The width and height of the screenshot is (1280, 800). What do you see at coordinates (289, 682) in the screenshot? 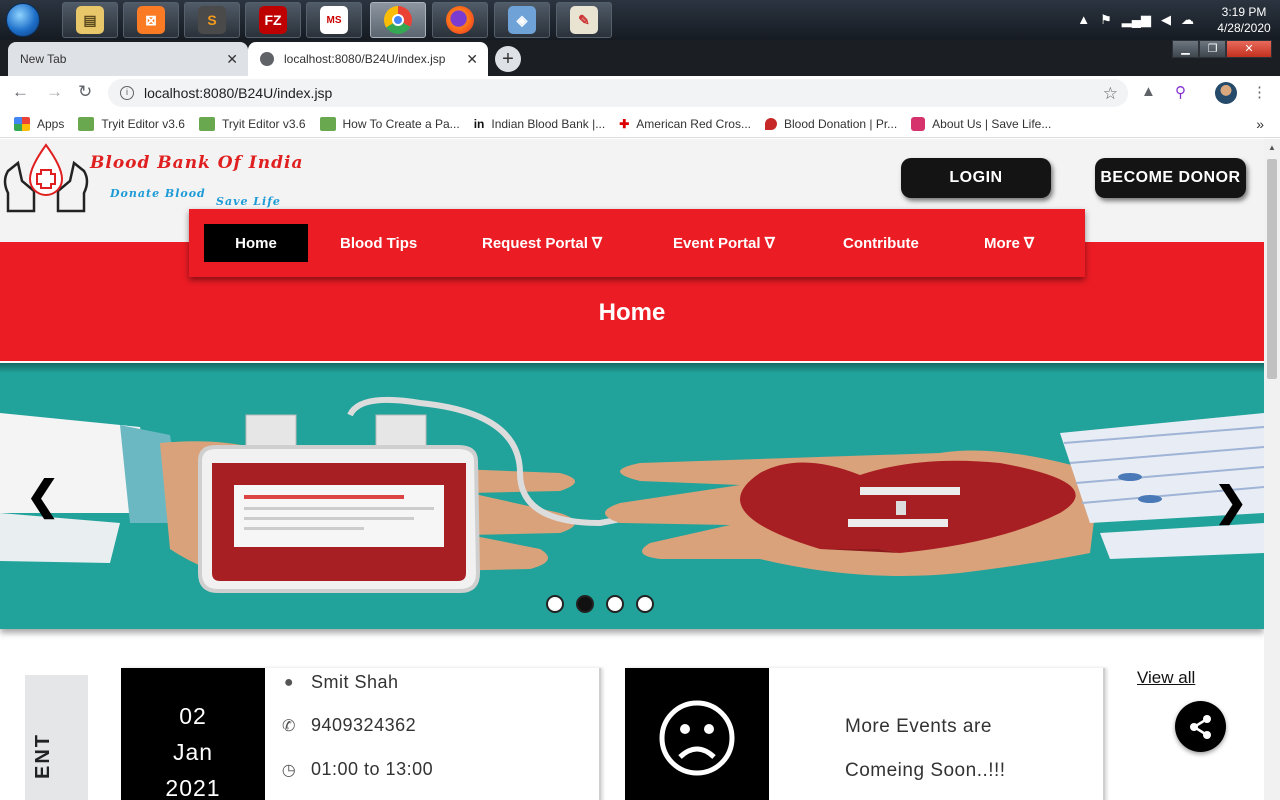
I see `user-icon: ●` at bounding box center [289, 682].